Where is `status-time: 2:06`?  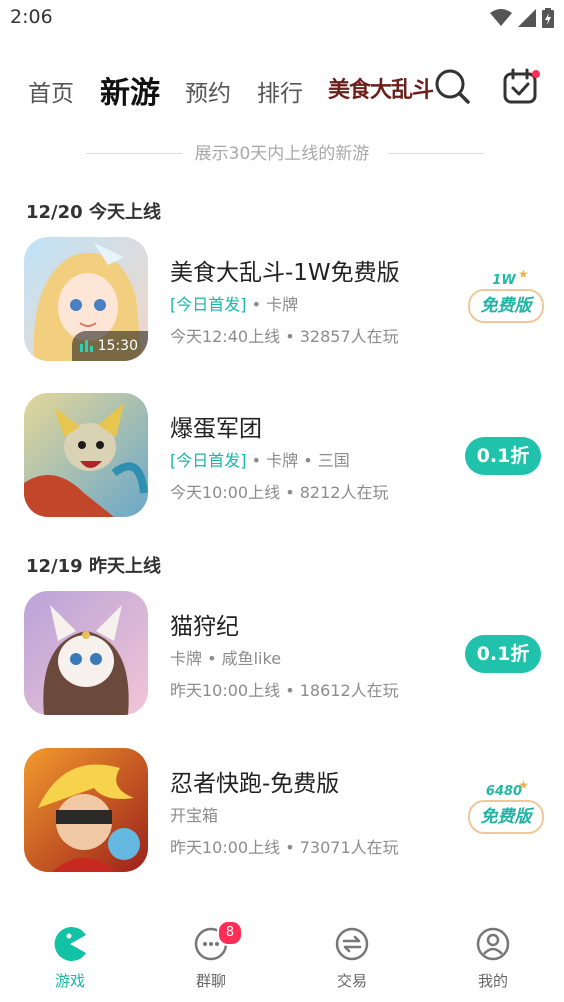 status-time: 2:06 is located at coordinates (31, 17).